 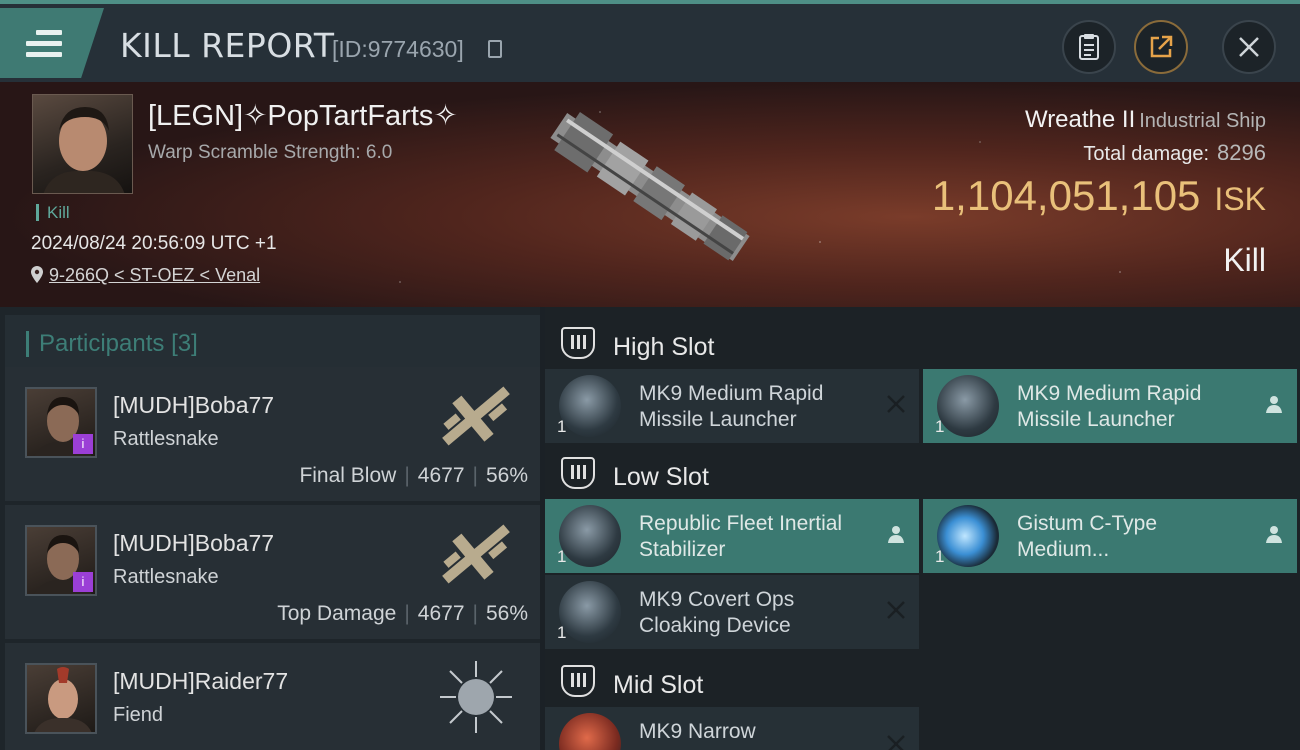 I want to click on warp-scrambler-icon, so click(x=590, y=731).